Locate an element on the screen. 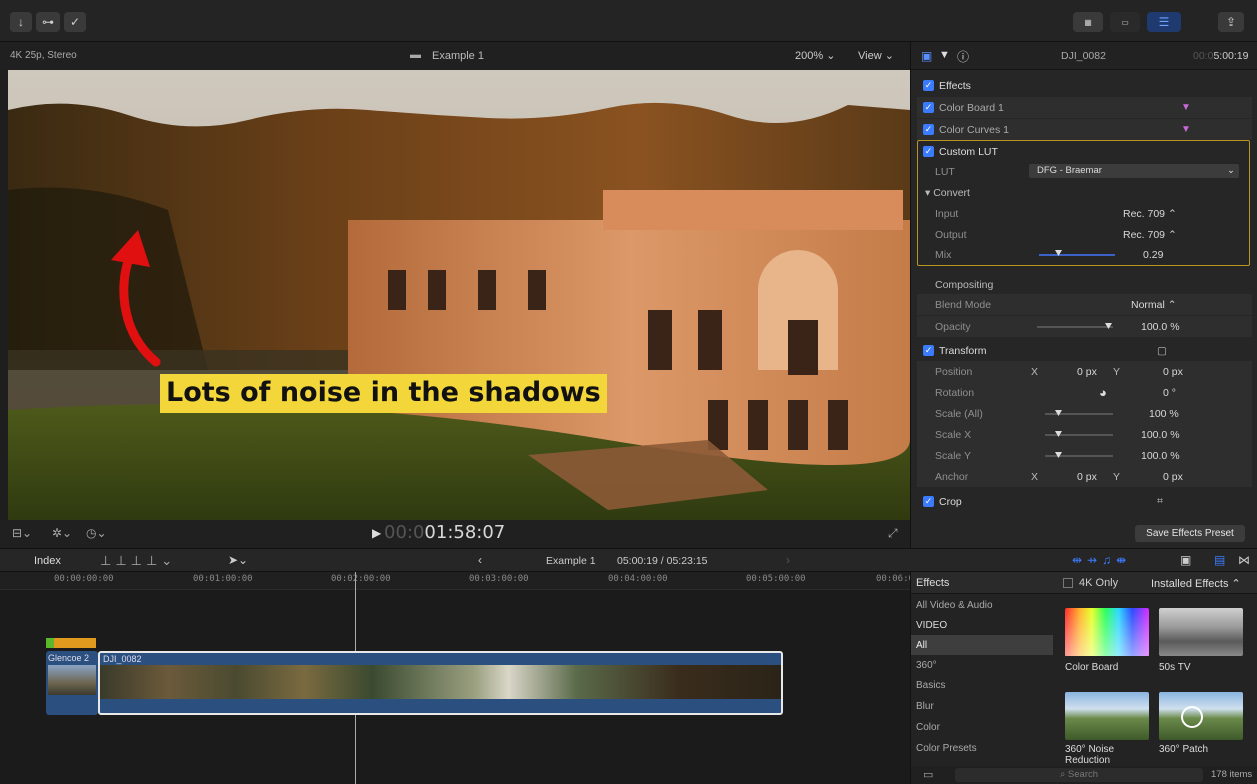 The width and height of the screenshot is (1257, 784). import-icon: ↓ is located at coordinates (21, 22).